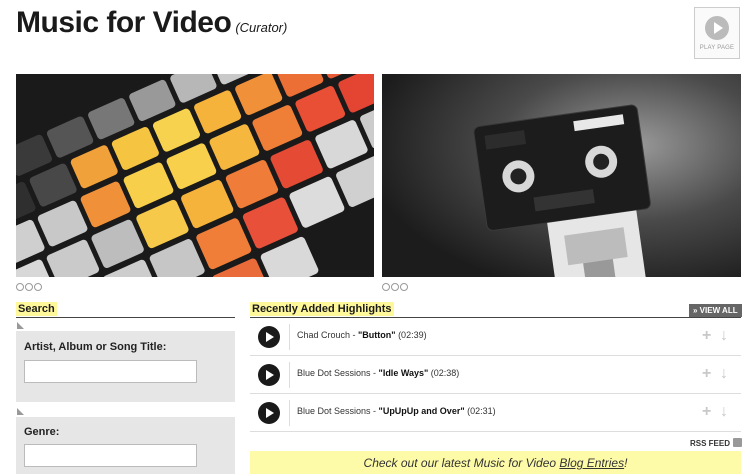  Describe the element at coordinates (715, 310) in the screenshot. I see `view-all-button: » VIEW ALL` at that location.